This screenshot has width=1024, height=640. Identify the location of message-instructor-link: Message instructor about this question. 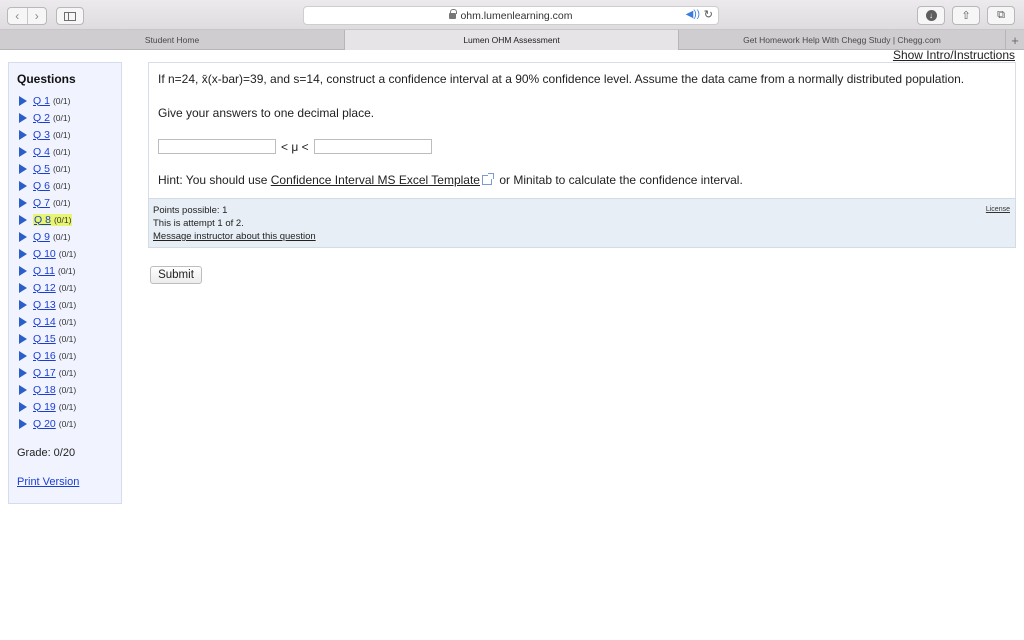
(234, 236).